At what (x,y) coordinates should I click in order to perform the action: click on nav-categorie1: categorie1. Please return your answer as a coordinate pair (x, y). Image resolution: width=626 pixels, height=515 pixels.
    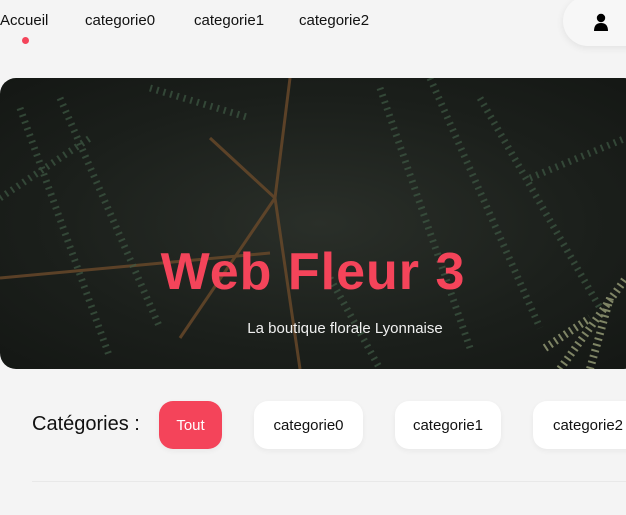
    Looking at the image, I should click on (229, 20).